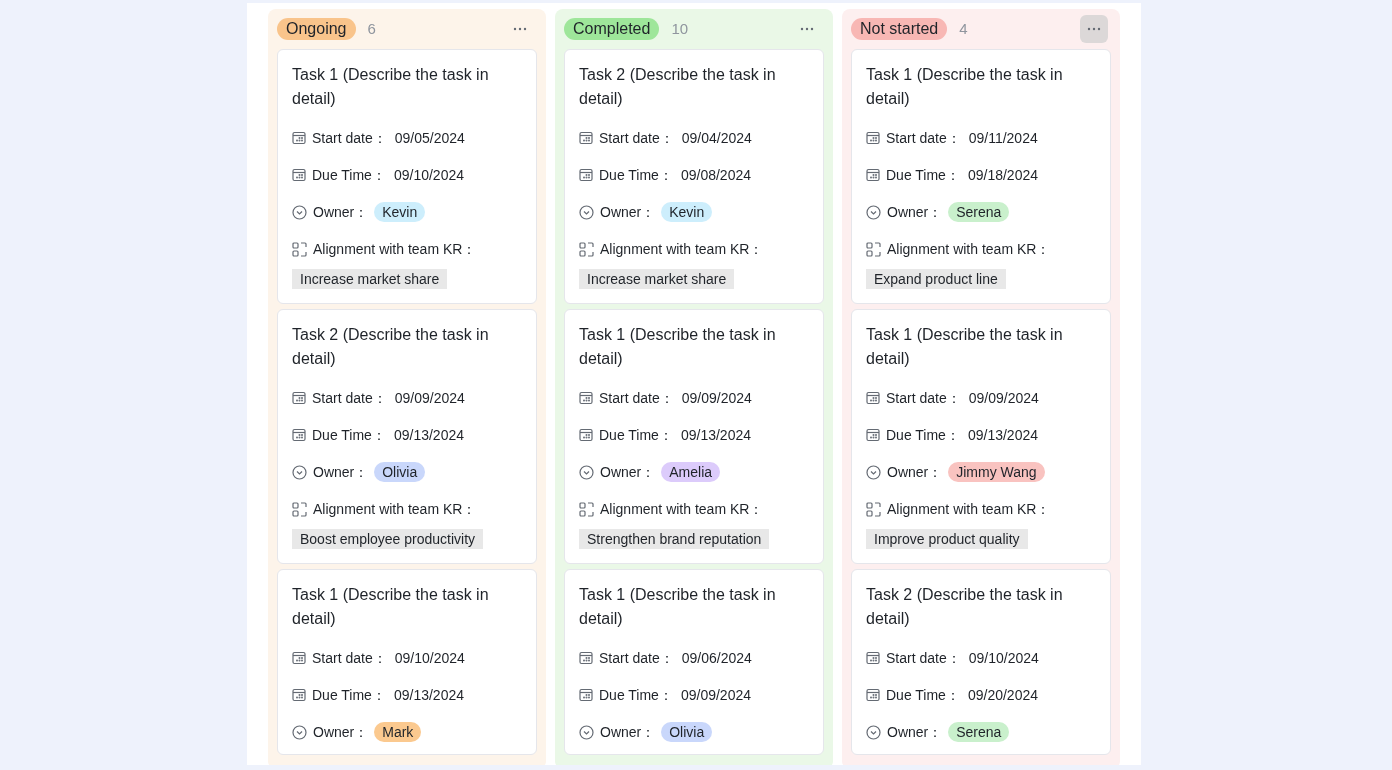 The image size is (1392, 770). I want to click on owner-tag: Jimmy Wang, so click(996, 472).